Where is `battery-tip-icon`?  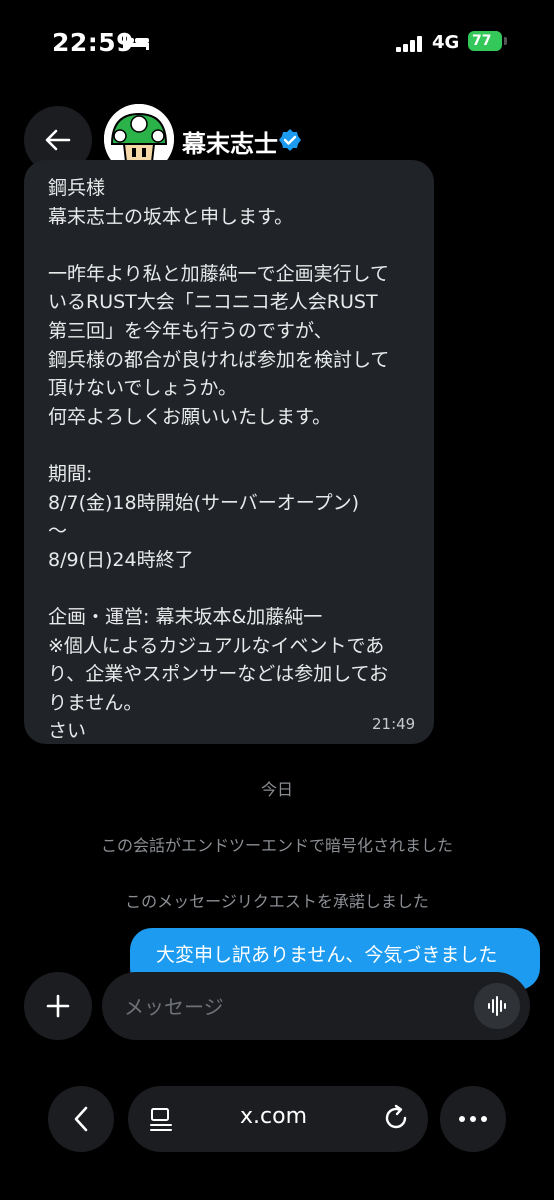 battery-tip-icon is located at coordinates (505, 41).